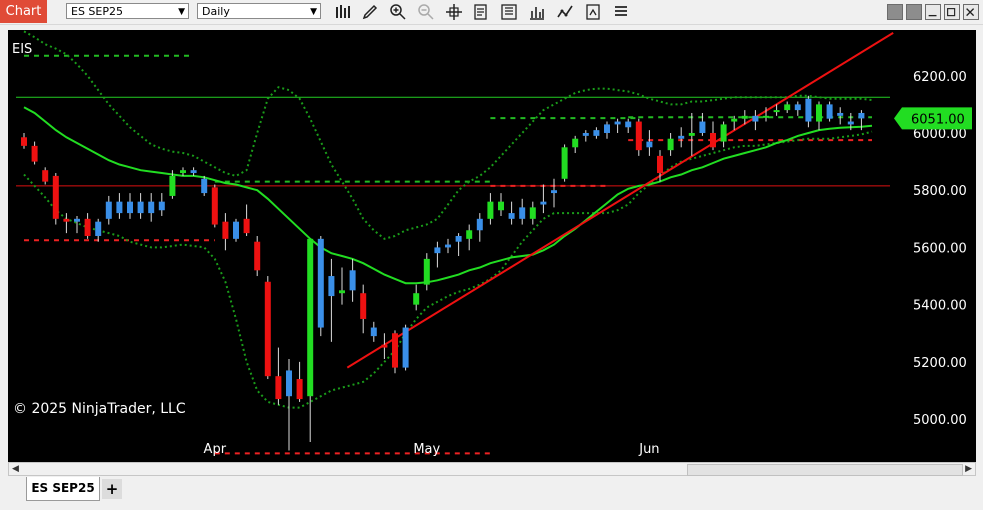 Image resolution: width=983 pixels, height=510 pixels. What do you see at coordinates (259, 11) in the screenshot?
I see `interval-select: Daily ▼` at bounding box center [259, 11].